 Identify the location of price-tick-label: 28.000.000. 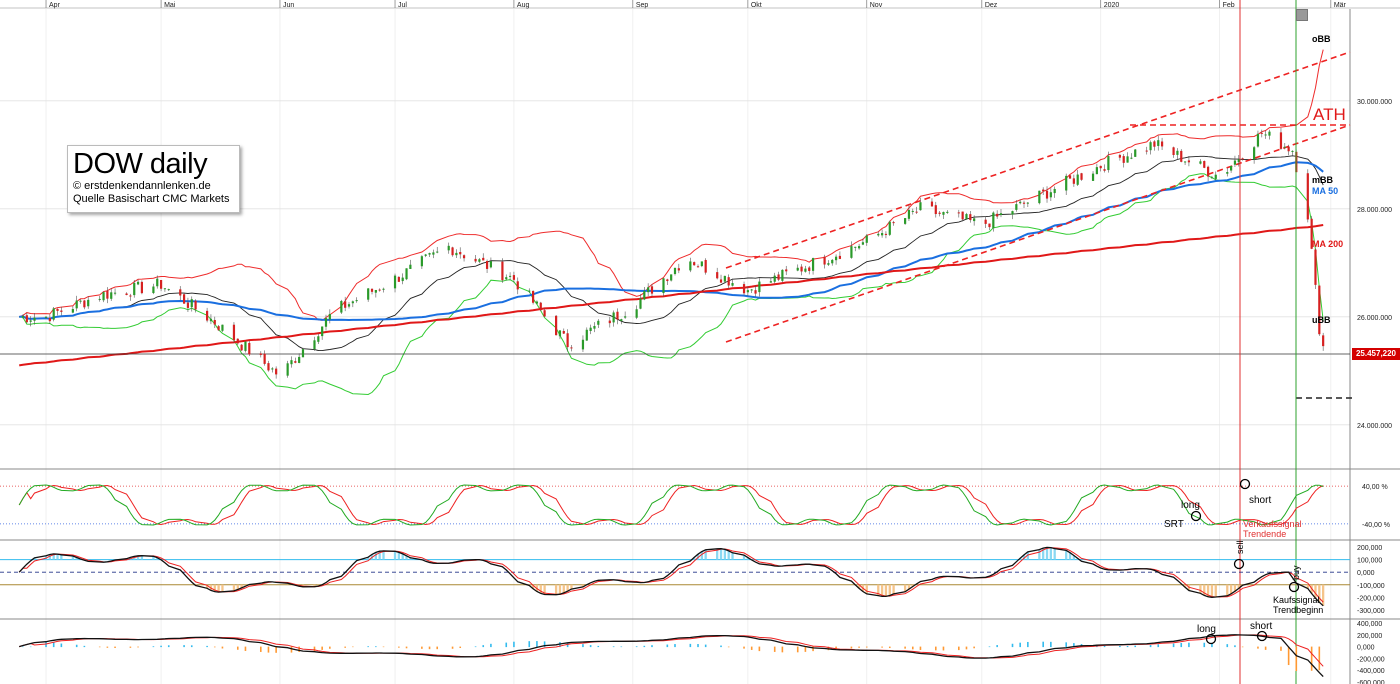
(1374, 210).